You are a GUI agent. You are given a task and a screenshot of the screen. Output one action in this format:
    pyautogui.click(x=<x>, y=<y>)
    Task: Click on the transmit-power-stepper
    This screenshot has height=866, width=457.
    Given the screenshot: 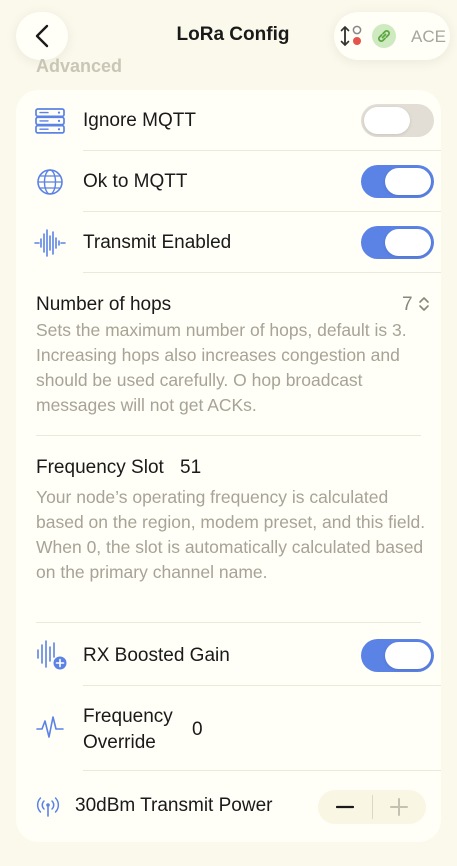 What is the action you would take?
    pyautogui.click(x=372, y=807)
    